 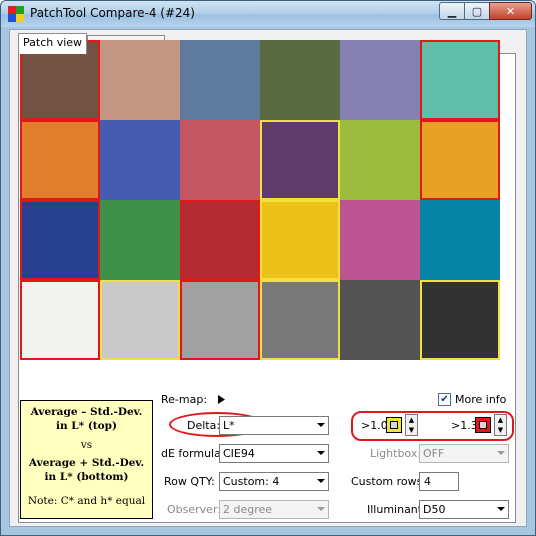 I want to click on minimize-icon: ▁, so click(x=452, y=11).